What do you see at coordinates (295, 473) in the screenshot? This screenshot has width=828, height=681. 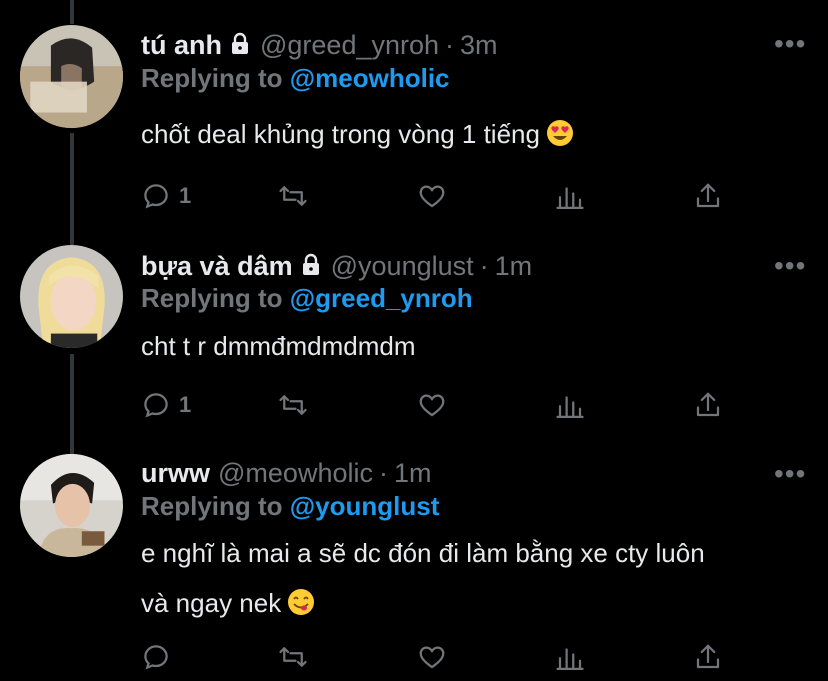 I see `user-handle: @meowholic` at bounding box center [295, 473].